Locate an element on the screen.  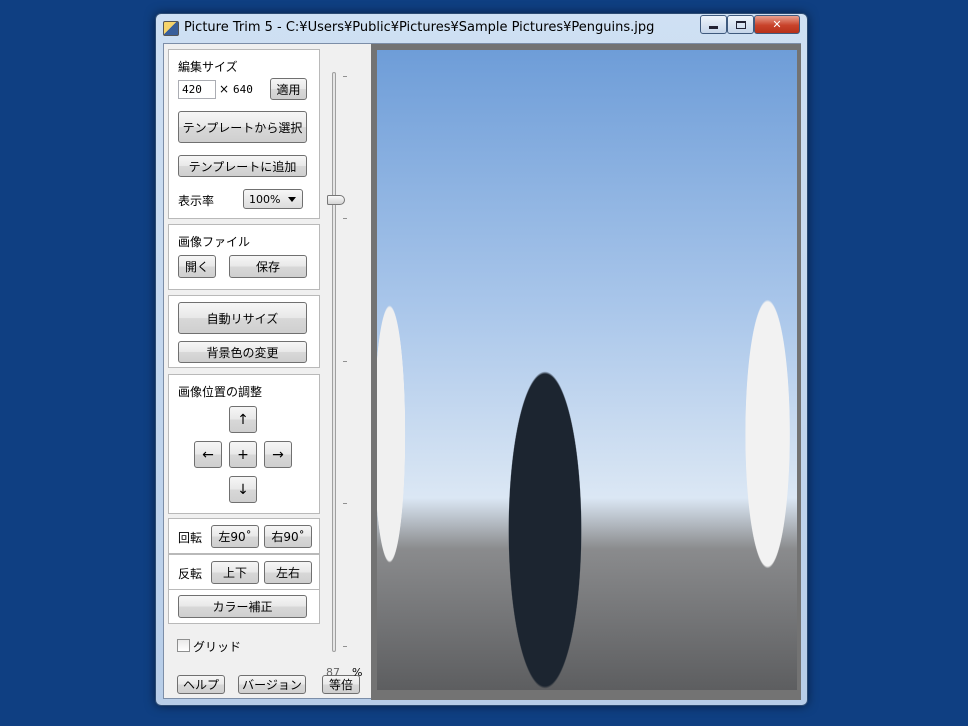
color-correct-button: カラー補正 is located at coordinates (242, 606).